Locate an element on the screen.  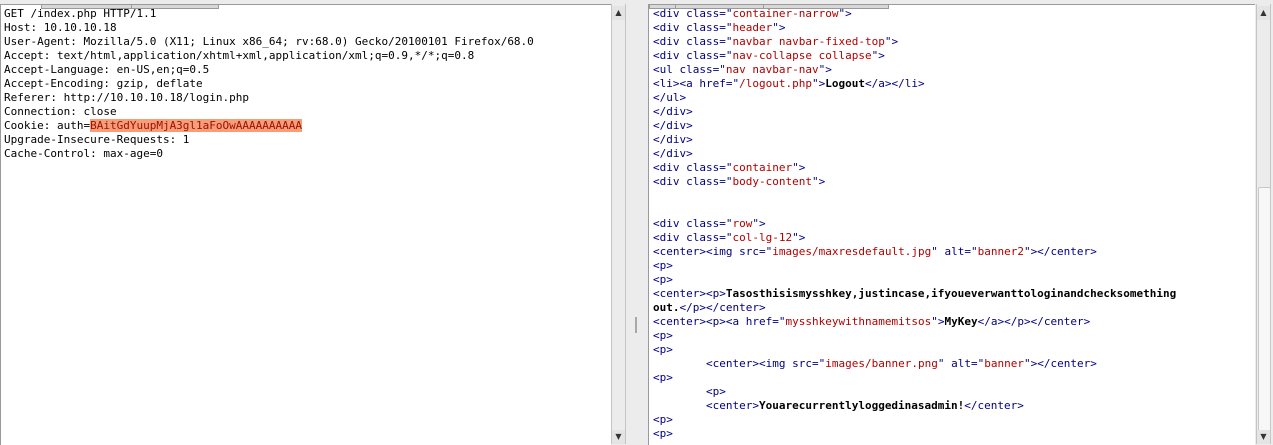
request-line: Host: 10.10.10.18 is located at coordinates (60, 27).